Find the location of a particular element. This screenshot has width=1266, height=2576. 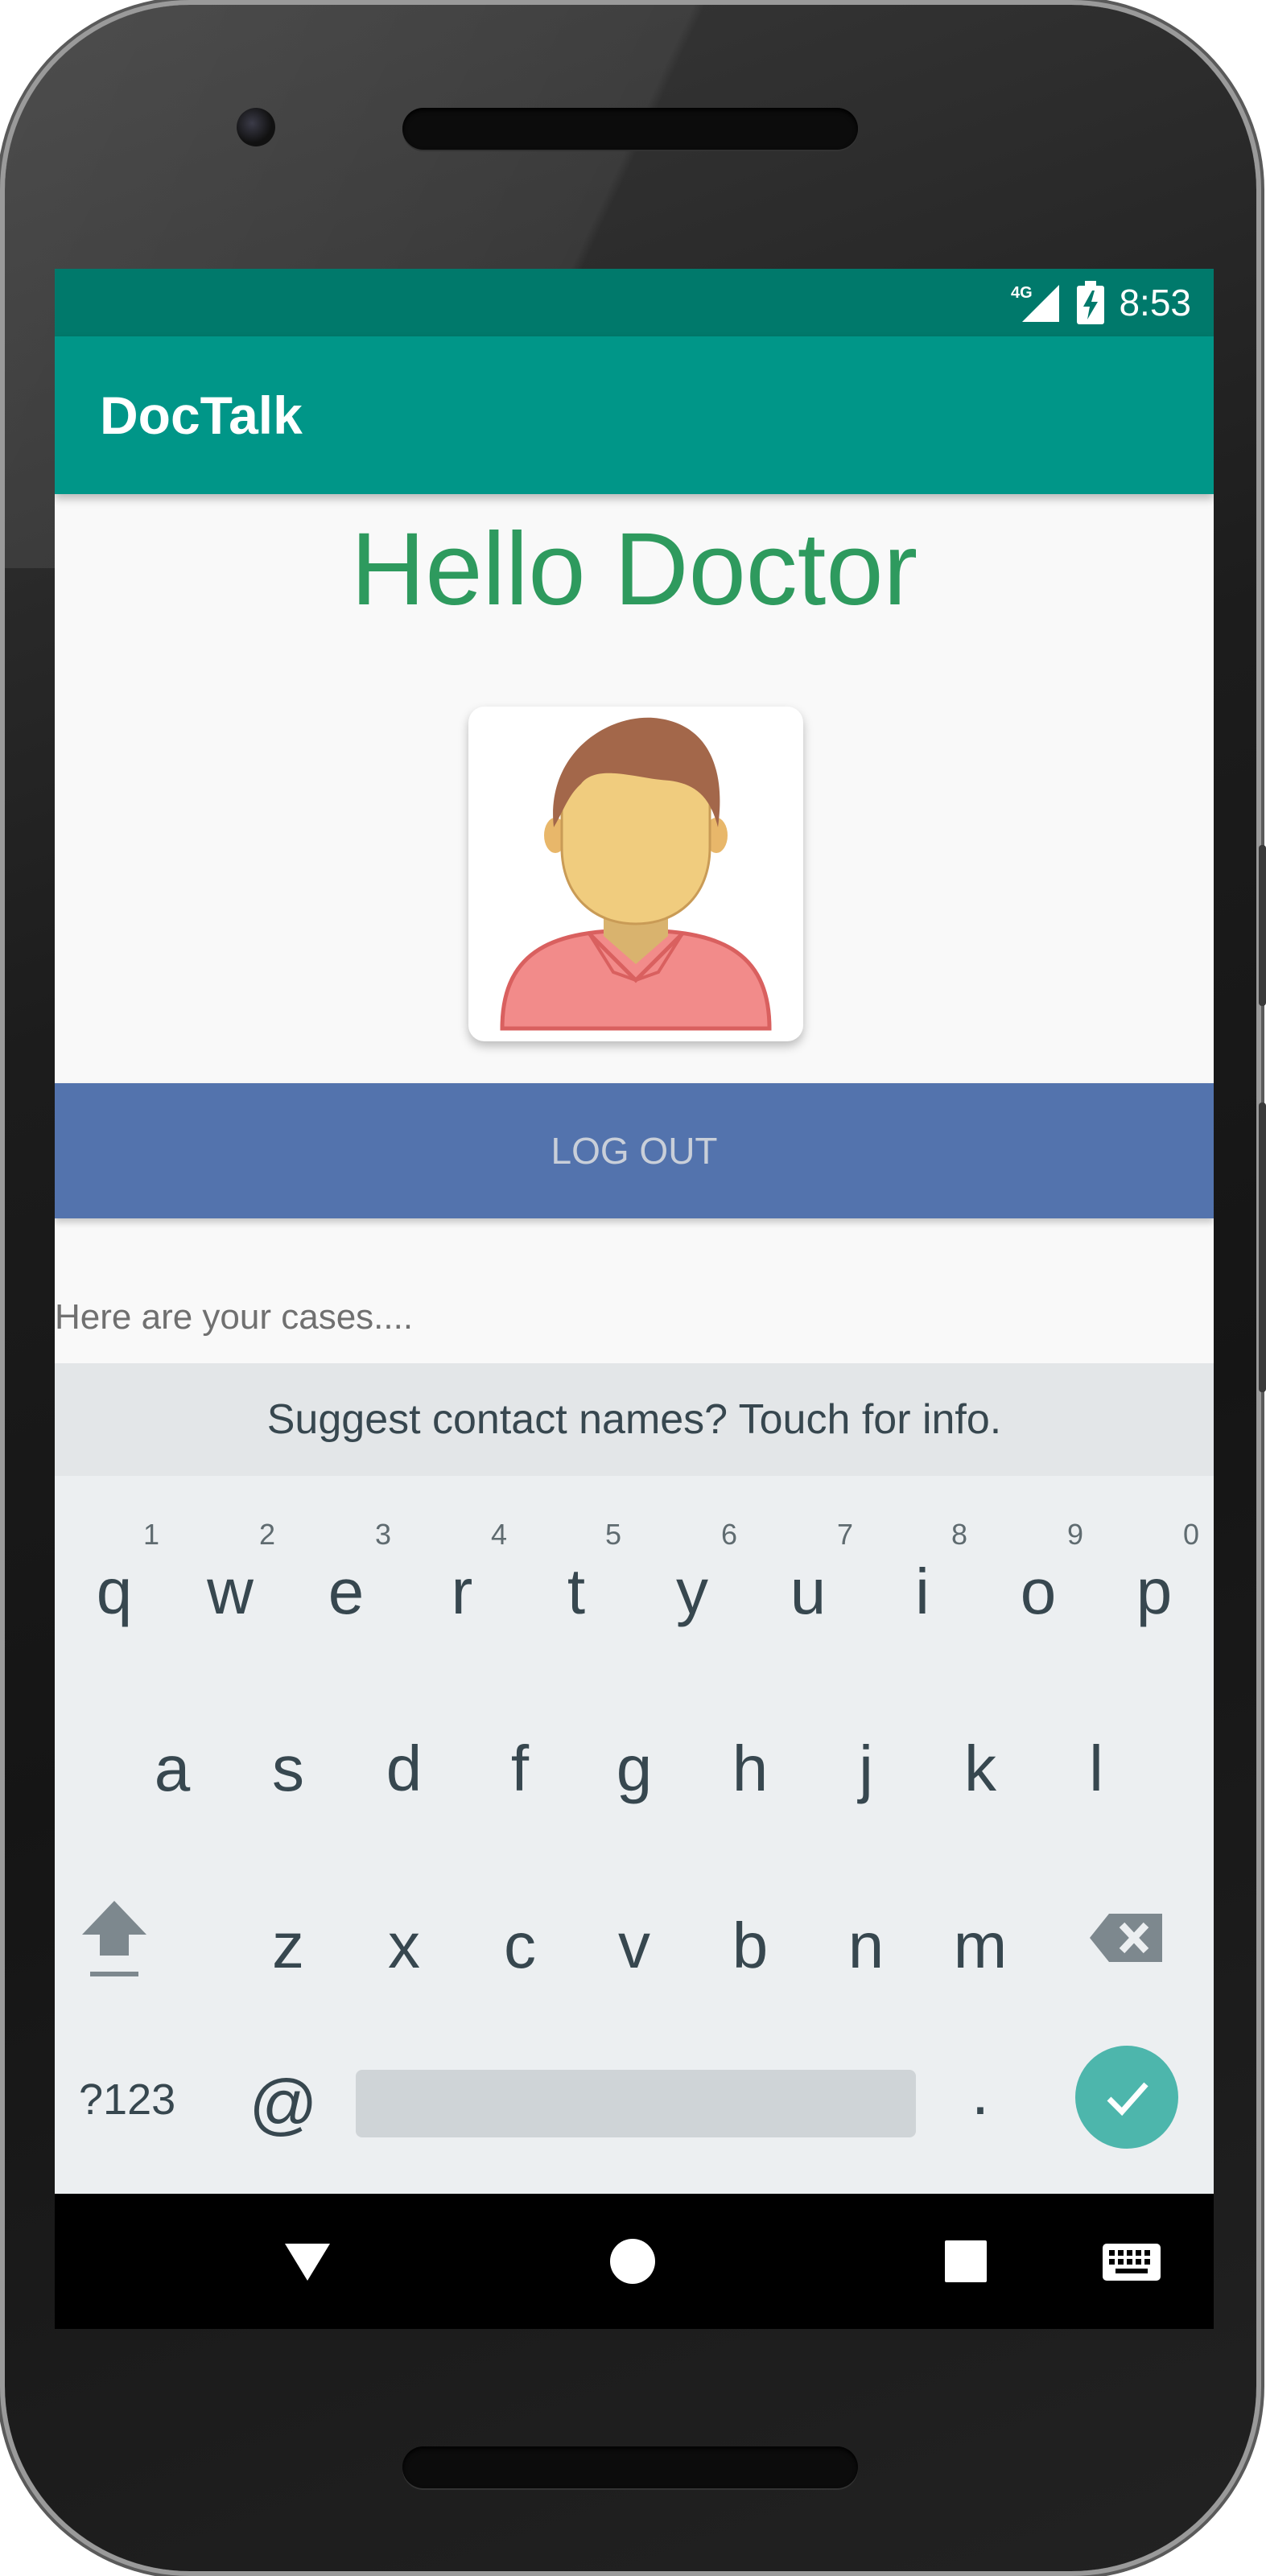

key-label: o is located at coordinates (1038, 1591).